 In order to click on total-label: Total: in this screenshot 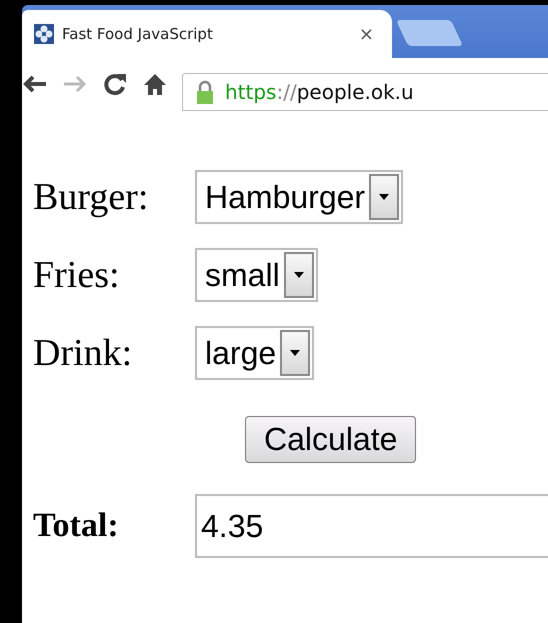, I will do `click(76, 526)`.